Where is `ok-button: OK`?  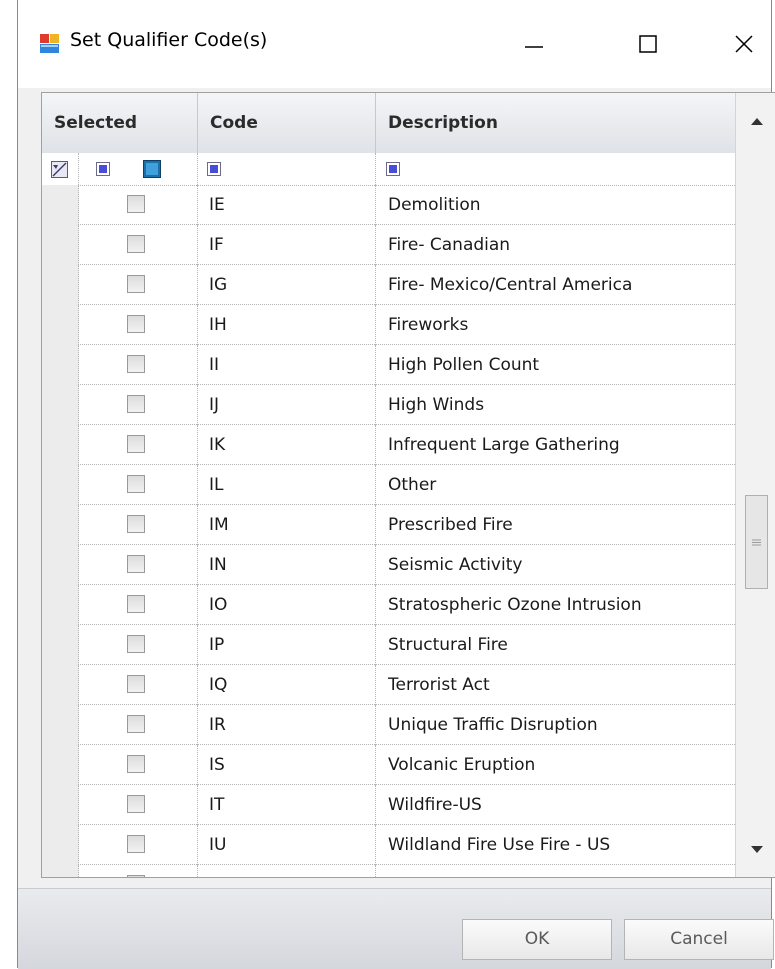
ok-button: OK is located at coordinates (537, 939).